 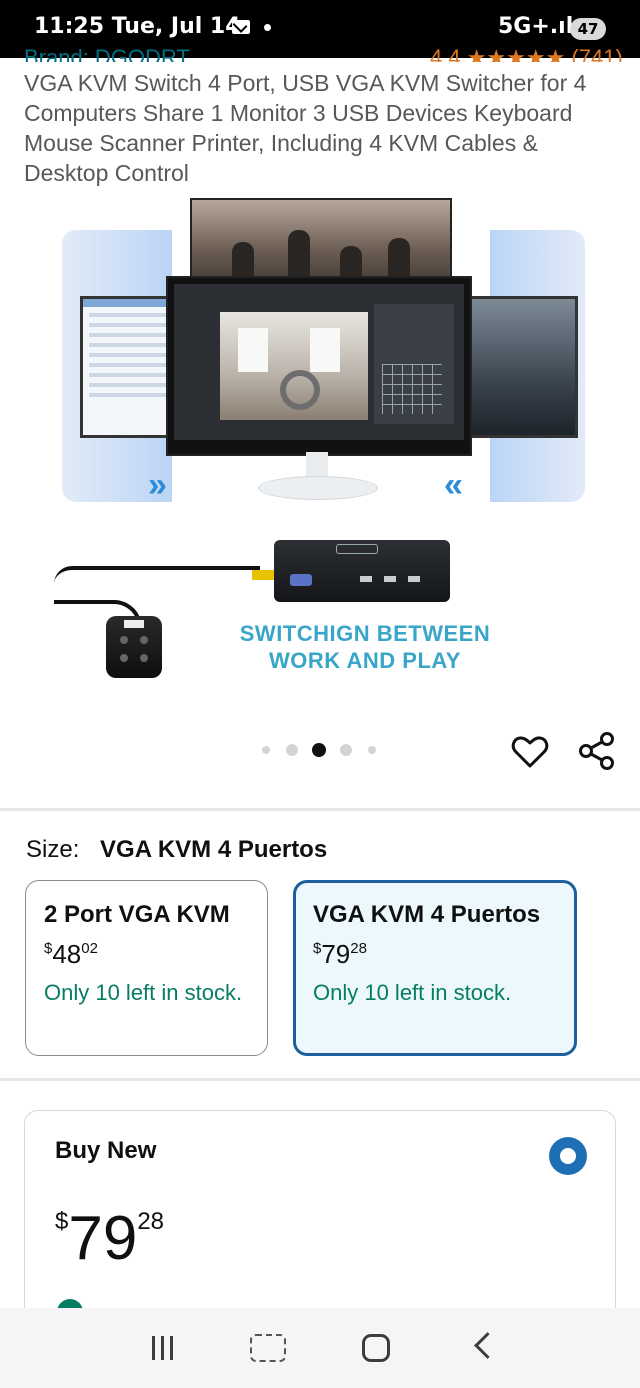 I want to click on screenshot-capture-icon, so click(x=268, y=1348).